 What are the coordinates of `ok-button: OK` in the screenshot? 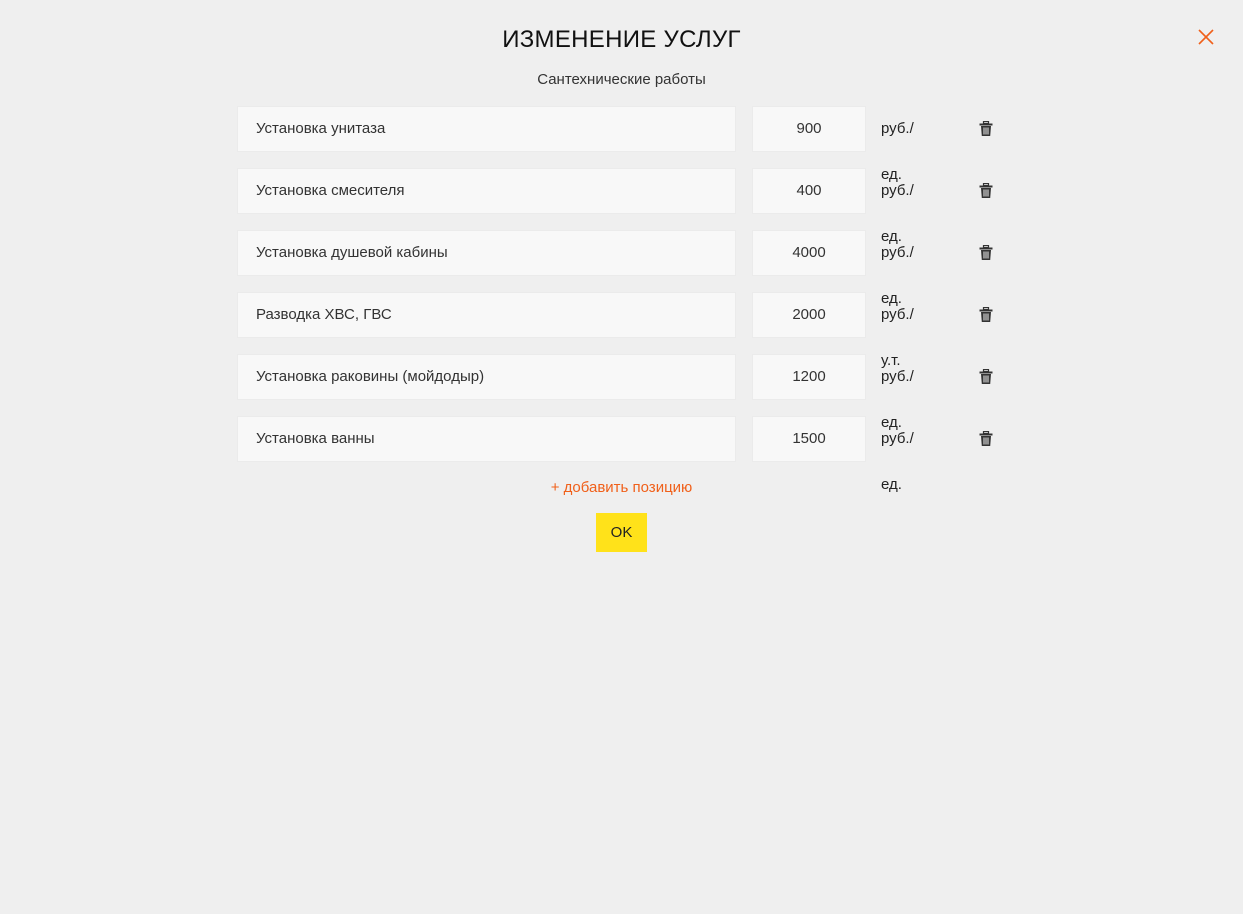 It's located at (621, 532).